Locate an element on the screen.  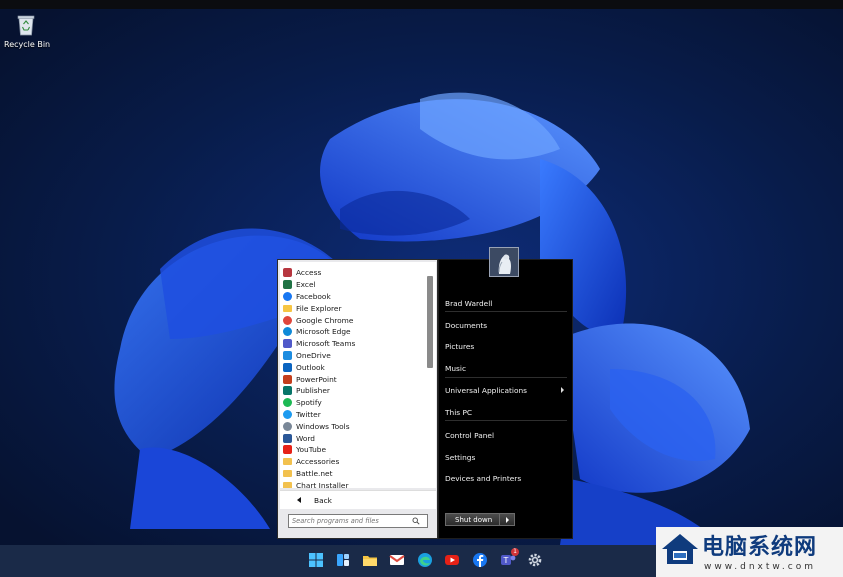
search-box is located at coordinates (358, 521).